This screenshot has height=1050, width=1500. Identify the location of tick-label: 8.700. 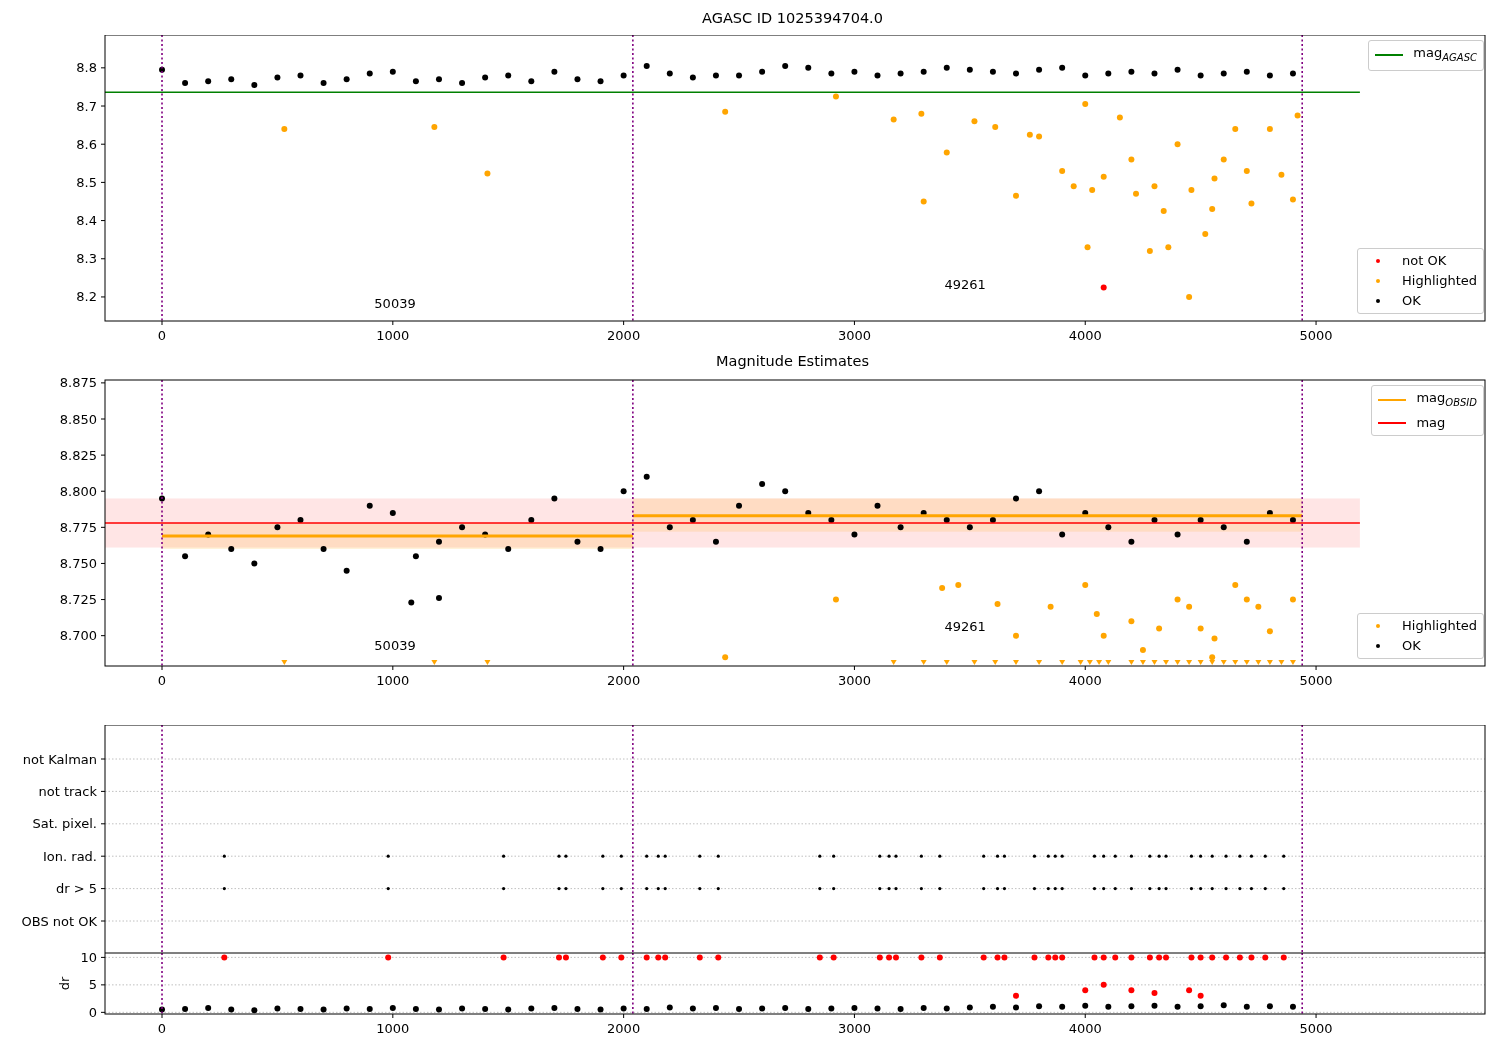
(78, 636).